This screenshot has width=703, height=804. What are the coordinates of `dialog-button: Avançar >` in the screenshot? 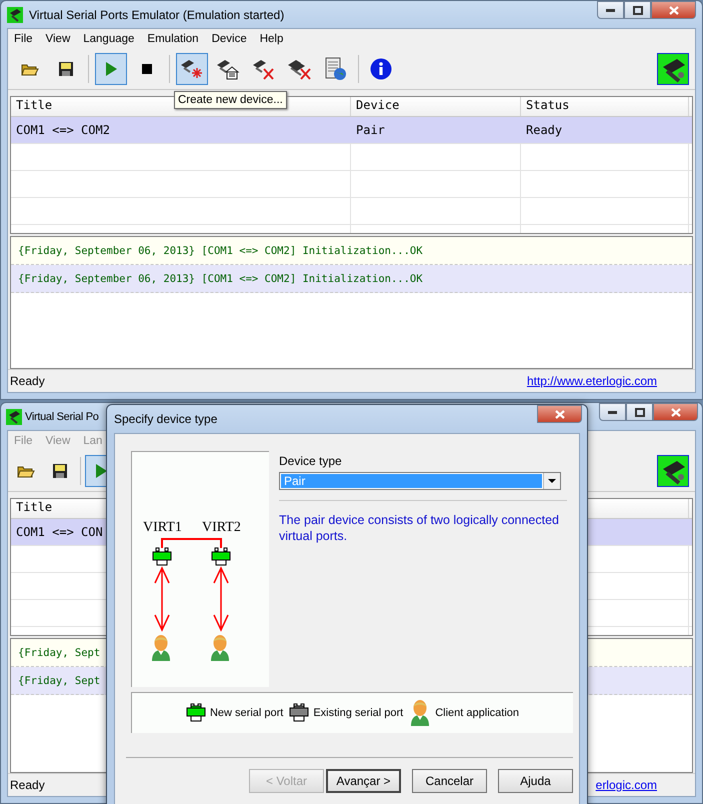 It's located at (363, 781).